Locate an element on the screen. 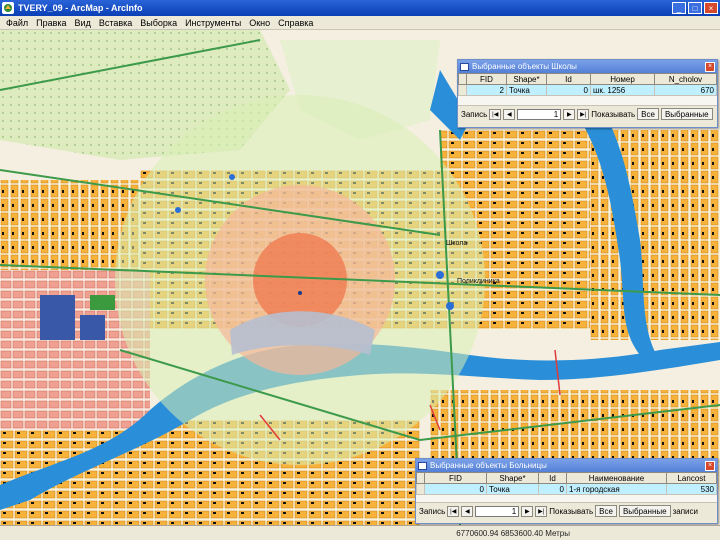 This screenshot has height=540, width=720. cell-fid: 2 is located at coordinates (486, 90).